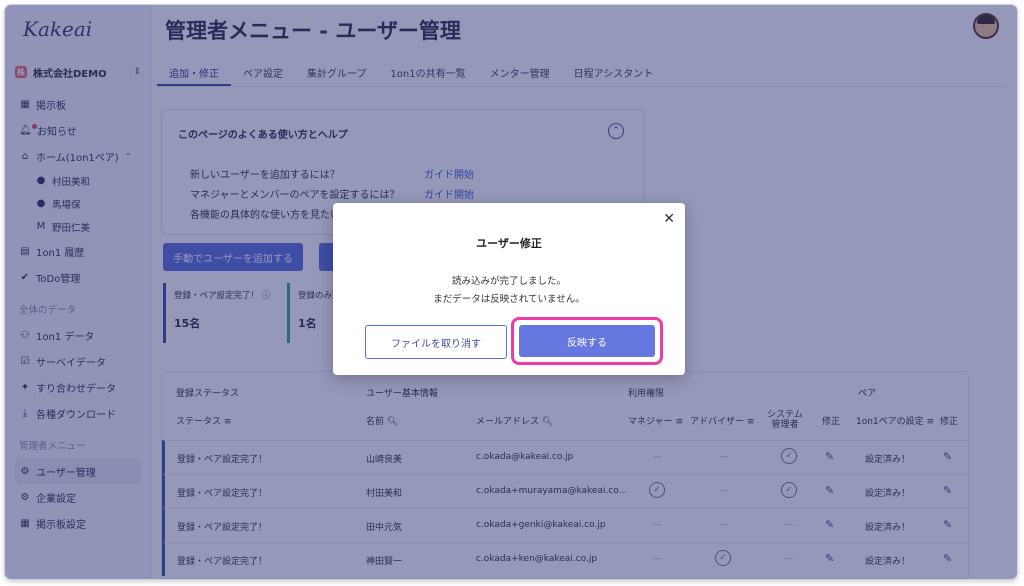 The width and height of the screenshot is (1024, 586). I want to click on modal-title: ユーザー修正, so click(509, 243).